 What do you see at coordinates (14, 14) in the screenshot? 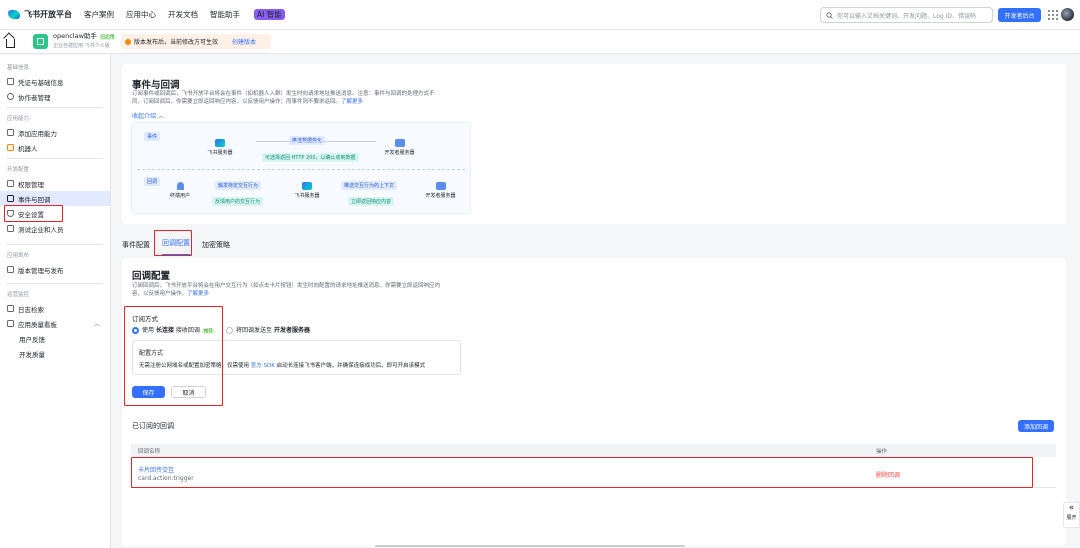
I see `lark-logo-icon` at bounding box center [14, 14].